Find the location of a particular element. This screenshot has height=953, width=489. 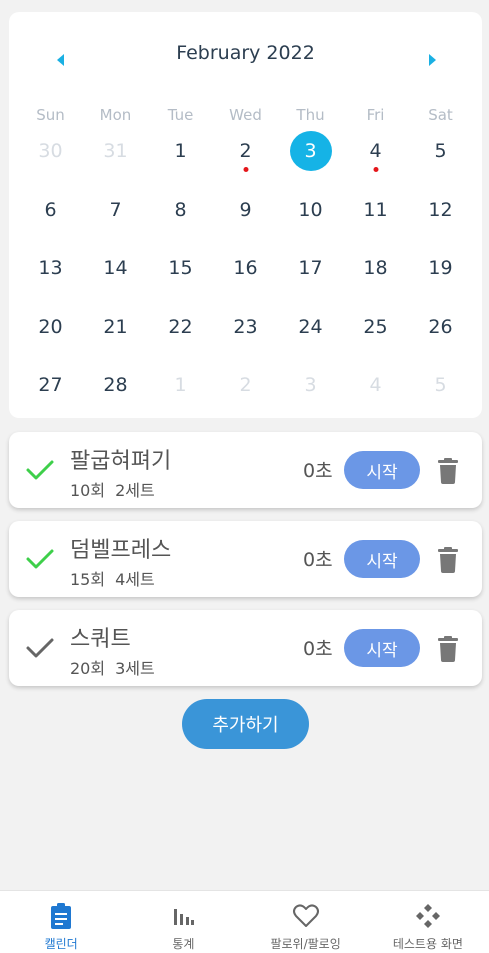

calendar-day: 3 is located at coordinates (310, 385).